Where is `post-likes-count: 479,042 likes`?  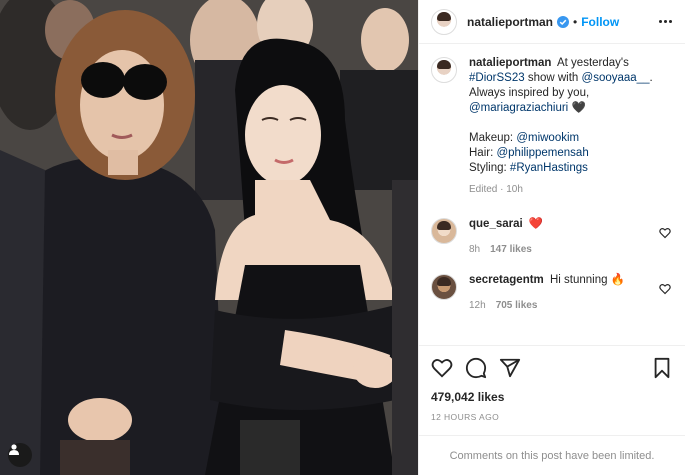 post-likes-count: 479,042 likes is located at coordinates (552, 397).